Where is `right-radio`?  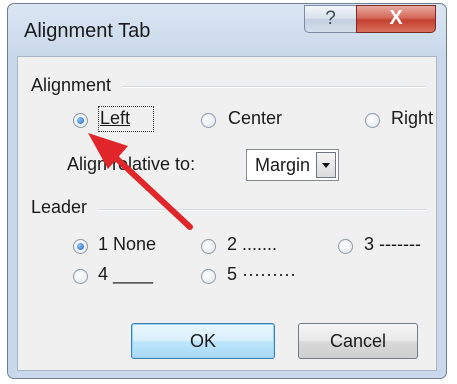
right-radio is located at coordinates (372, 120).